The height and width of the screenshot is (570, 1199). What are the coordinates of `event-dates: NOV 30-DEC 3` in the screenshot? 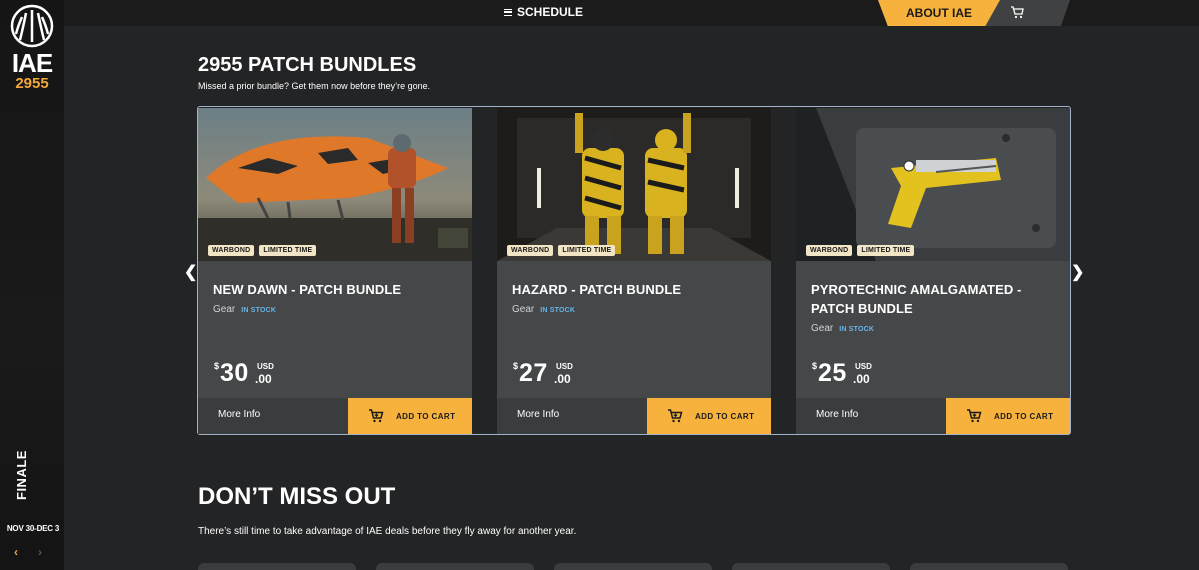 It's located at (33, 528).